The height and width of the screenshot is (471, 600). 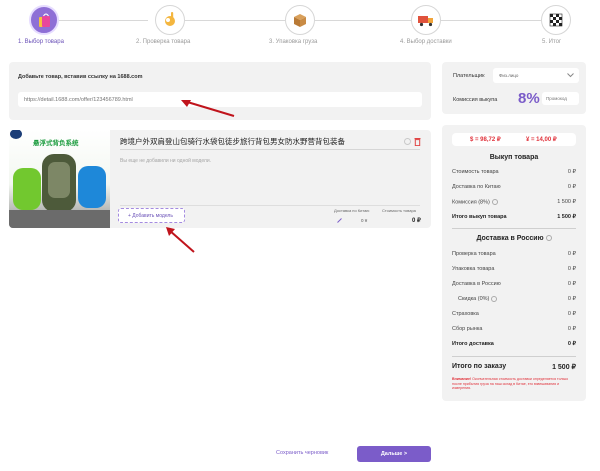 What do you see at coordinates (41, 42) in the screenshot?
I see `step-label: 1. Выбор товара` at bounding box center [41, 42].